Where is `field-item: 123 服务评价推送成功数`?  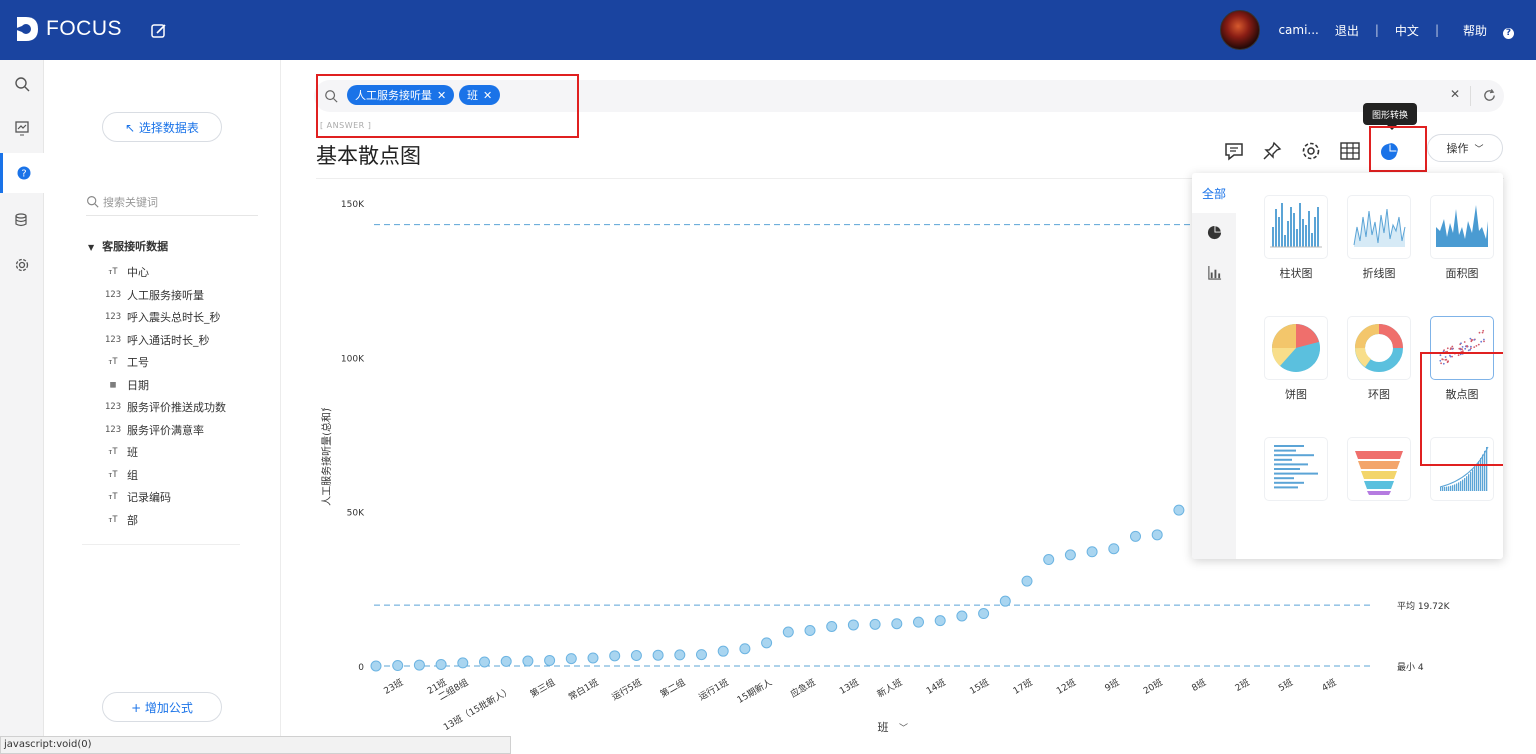 field-item: 123 服务评价推送成功数 is located at coordinates (165, 407).